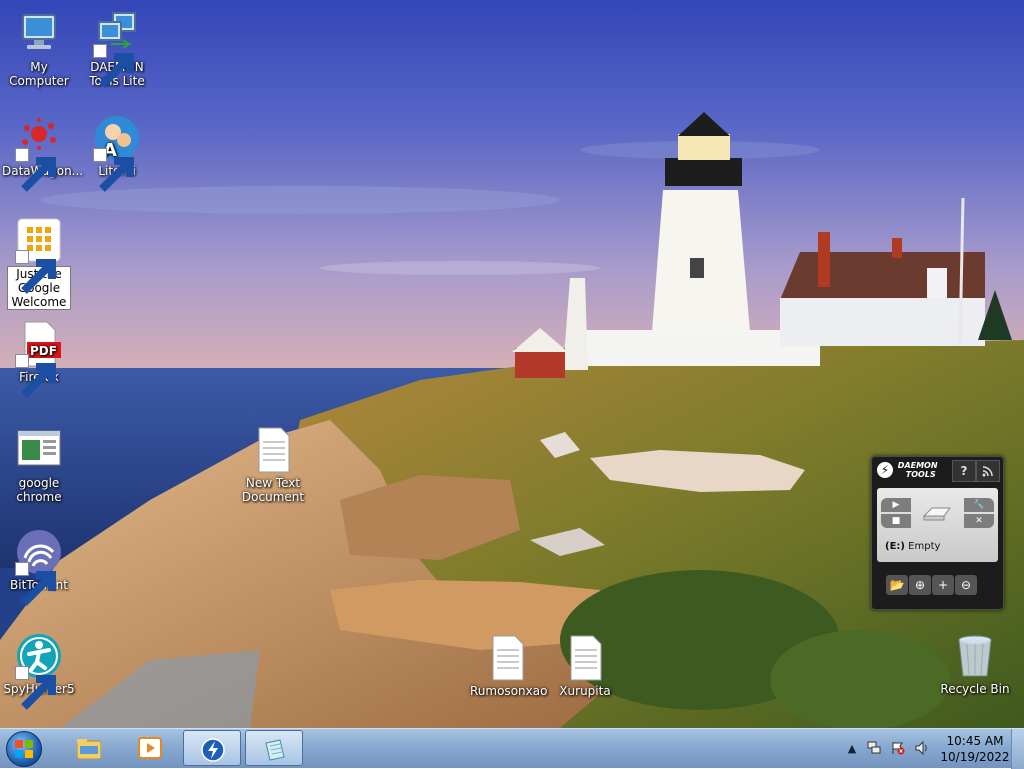  I want to click on google-apps-icon, so click(39, 255).